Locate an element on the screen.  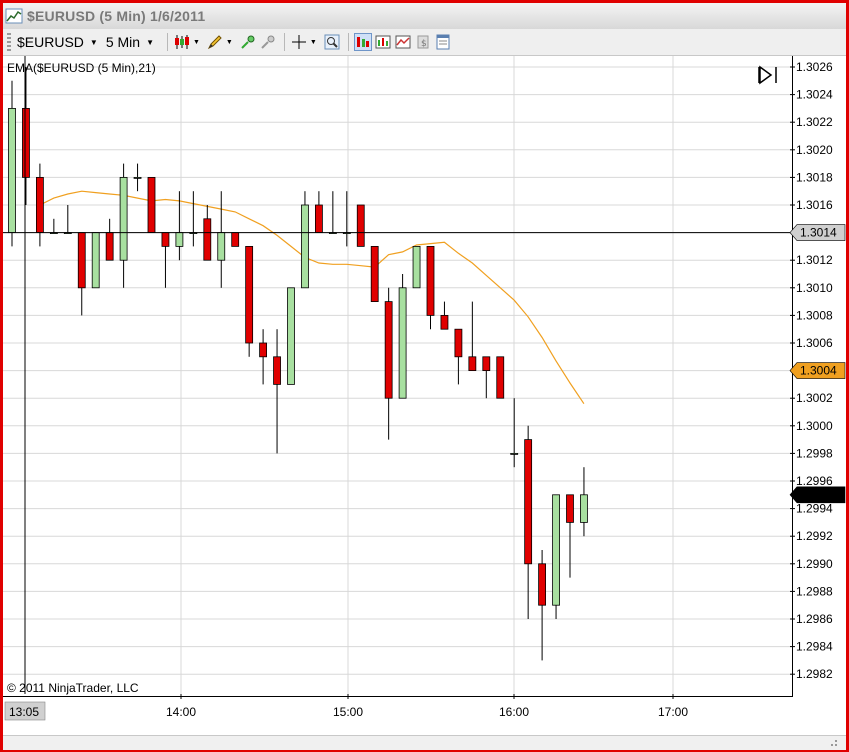
y-tick-label: 1.2994 is located at coordinates (814, 509).